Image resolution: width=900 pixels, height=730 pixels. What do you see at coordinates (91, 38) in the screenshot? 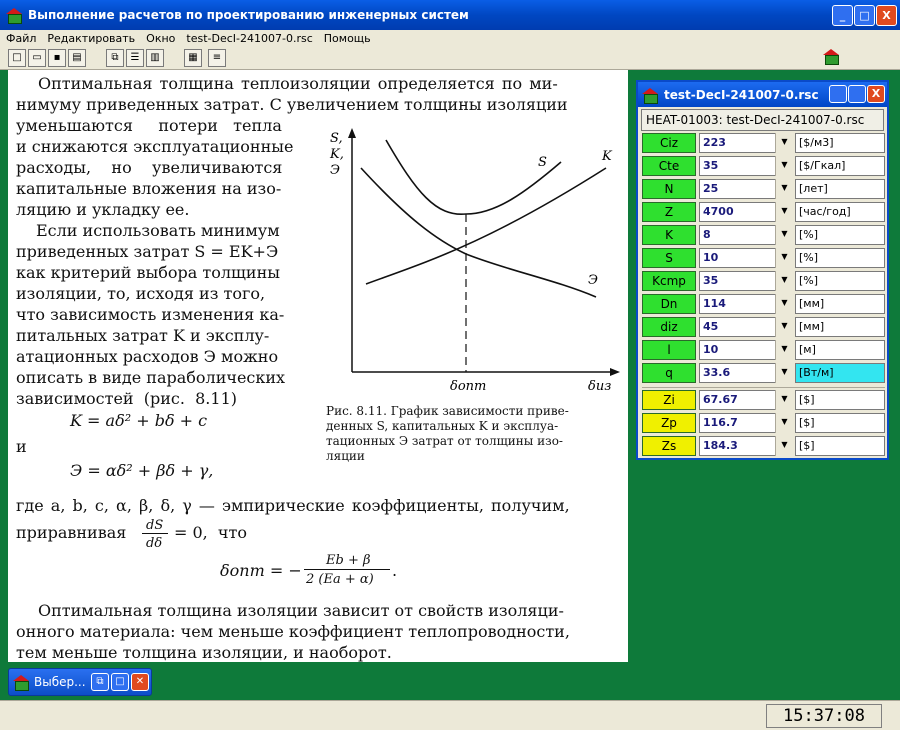
I see `menu-edit: Редактировать` at bounding box center [91, 38].